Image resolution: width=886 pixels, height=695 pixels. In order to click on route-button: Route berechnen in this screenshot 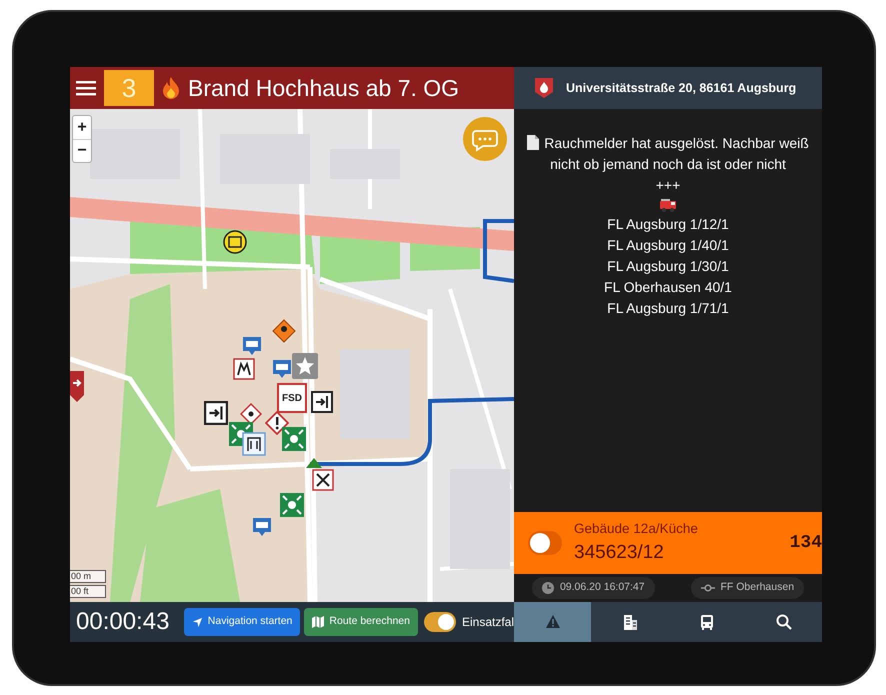, I will do `click(361, 622)`.